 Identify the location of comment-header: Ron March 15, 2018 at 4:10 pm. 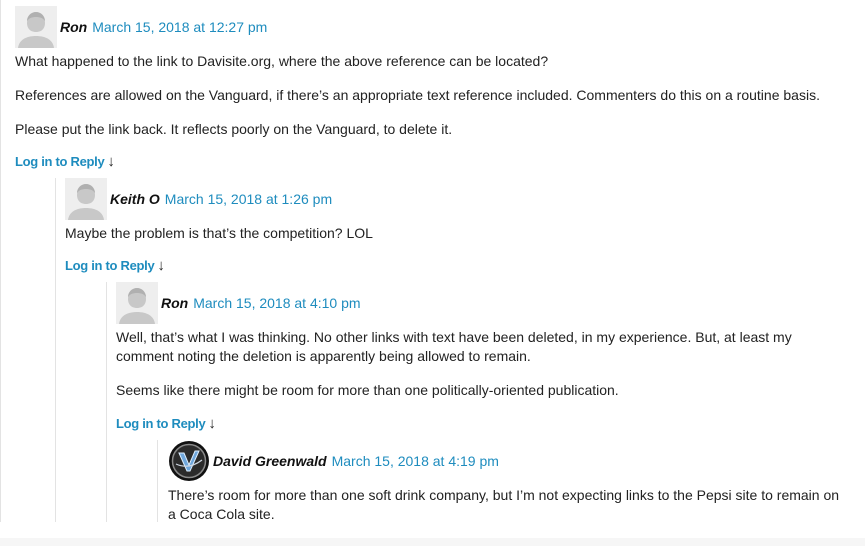
(238, 303).